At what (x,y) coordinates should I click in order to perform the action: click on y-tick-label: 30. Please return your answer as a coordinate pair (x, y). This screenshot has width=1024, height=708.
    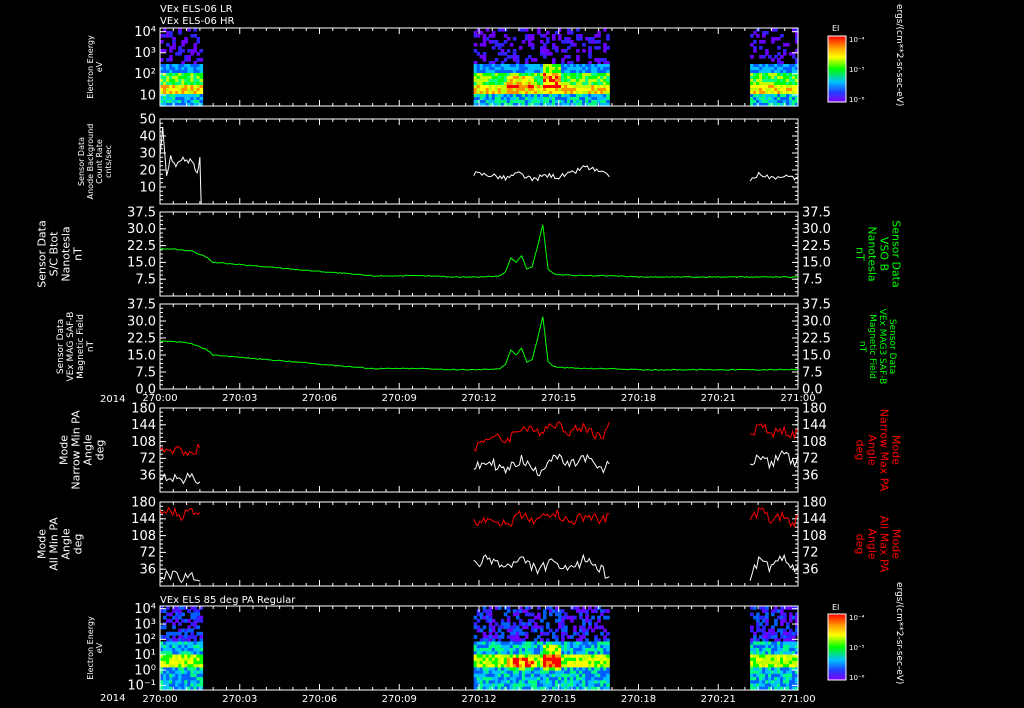
    Looking at the image, I should click on (147, 153).